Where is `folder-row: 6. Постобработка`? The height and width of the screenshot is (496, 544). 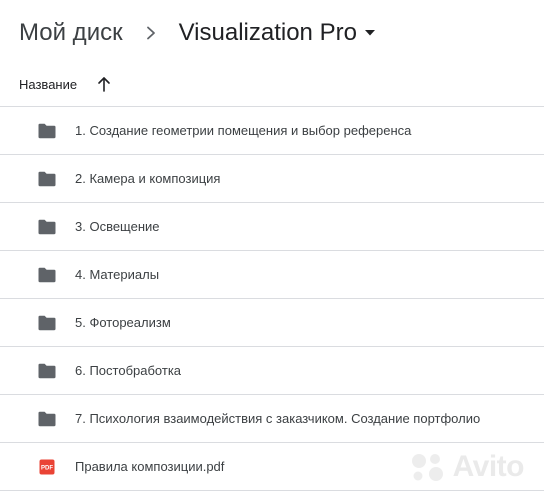
folder-row: 6. Постобработка is located at coordinates (272, 371).